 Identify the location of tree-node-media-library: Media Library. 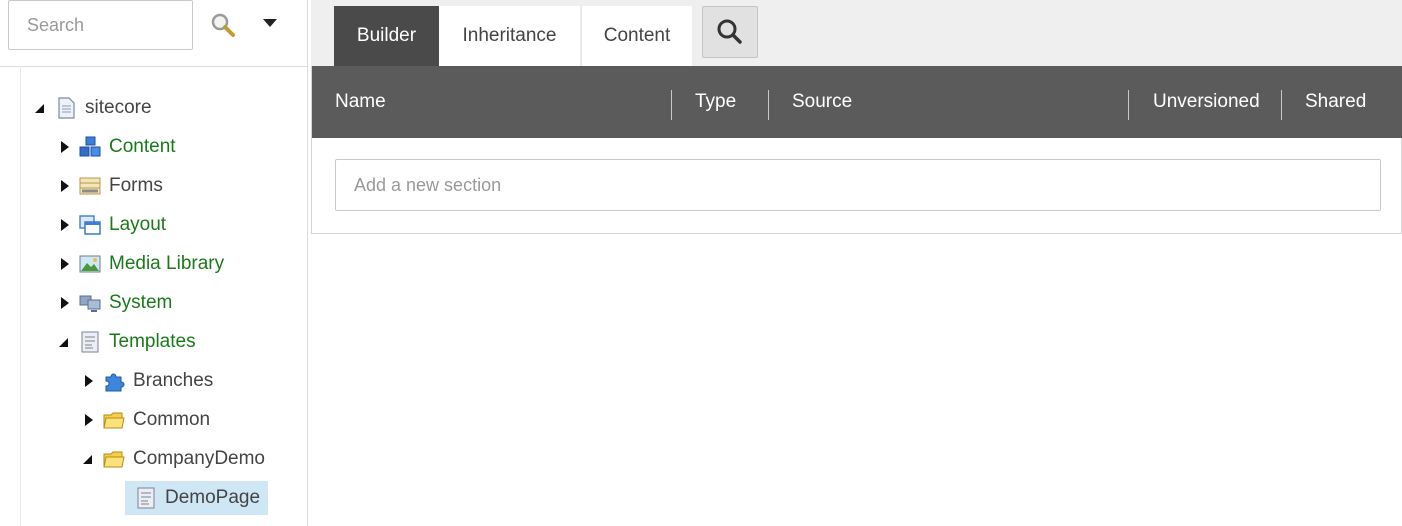
(140, 264).